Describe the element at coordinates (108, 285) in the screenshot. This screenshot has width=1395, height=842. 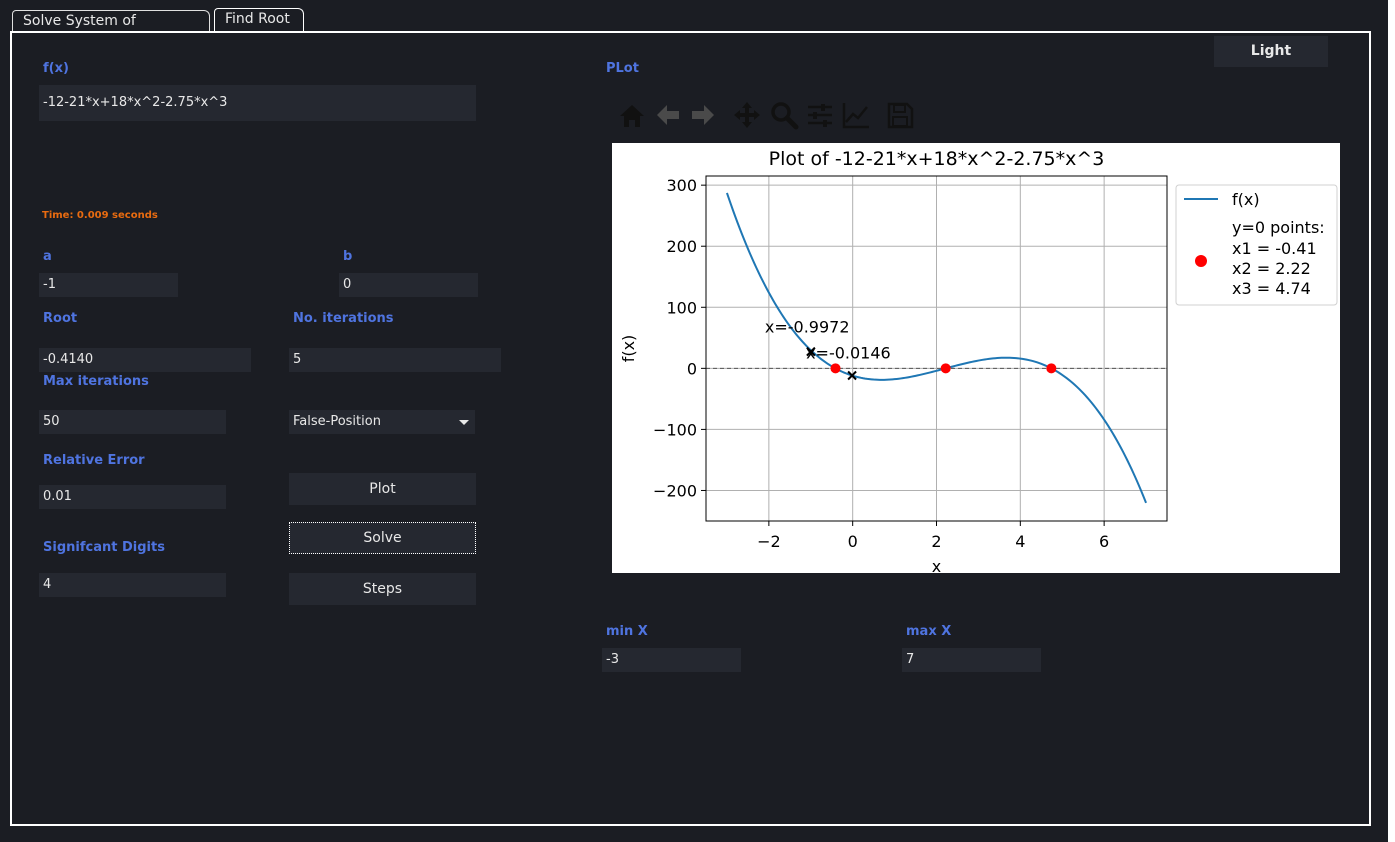
I see `a-input: -1` at that location.